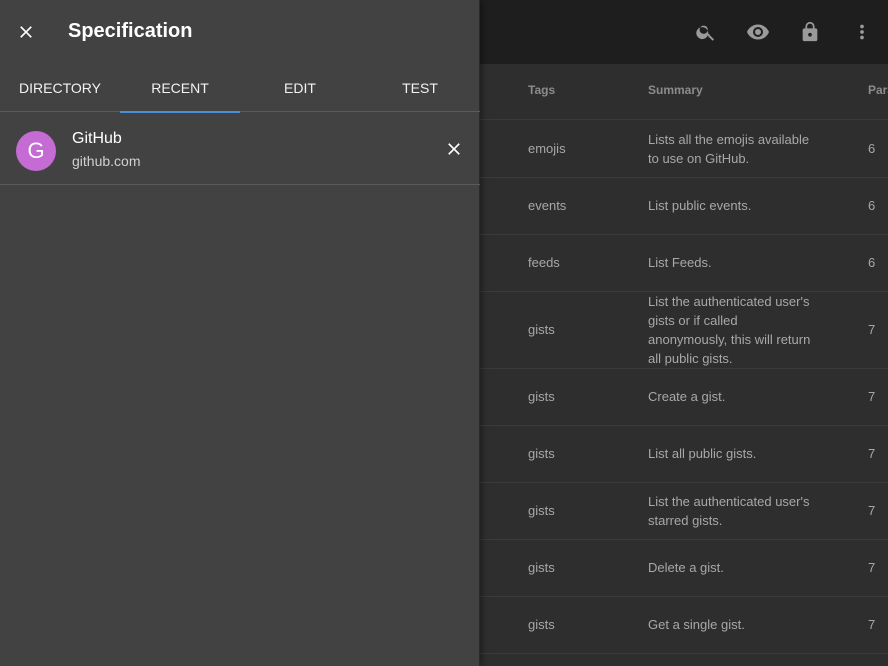 This screenshot has width=888, height=666. What do you see at coordinates (97, 138) in the screenshot?
I see `recent-item-name: GitHub` at bounding box center [97, 138].